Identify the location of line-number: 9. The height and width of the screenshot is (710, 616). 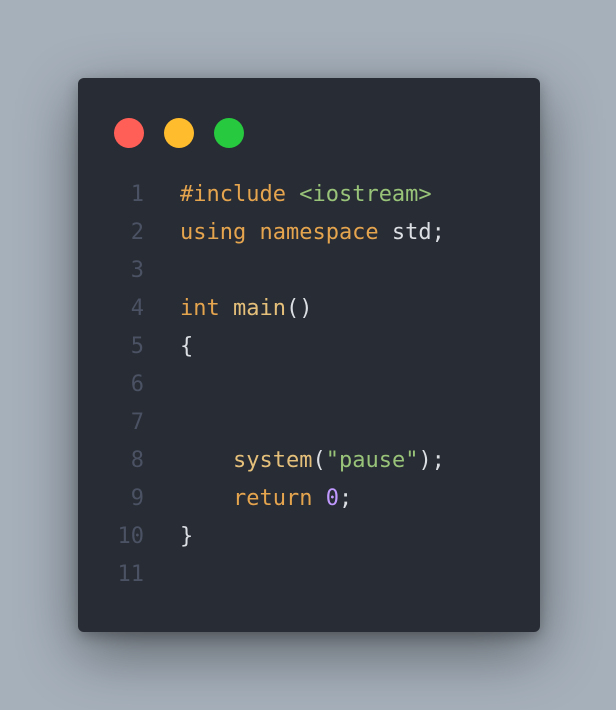
(137, 498).